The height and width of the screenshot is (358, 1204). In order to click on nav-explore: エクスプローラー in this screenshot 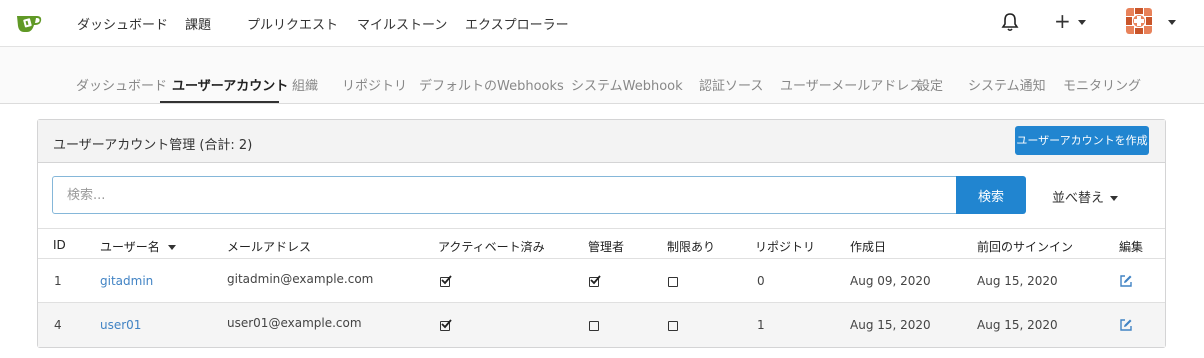, I will do `click(517, 23)`.